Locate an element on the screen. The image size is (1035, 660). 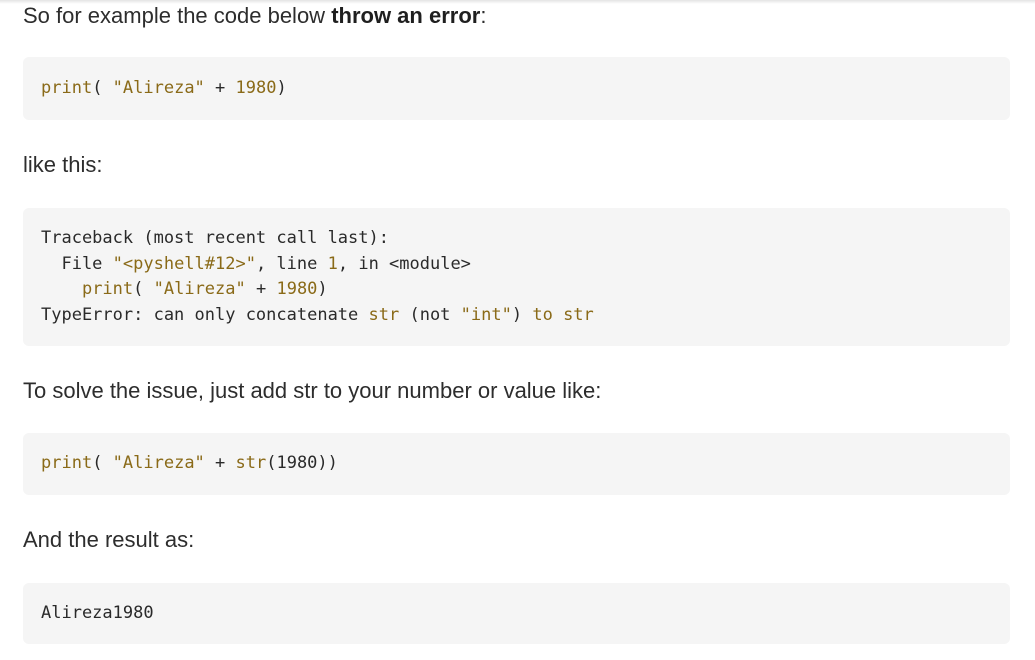
code-arg: (1980)) is located at coordinates (302, 463).